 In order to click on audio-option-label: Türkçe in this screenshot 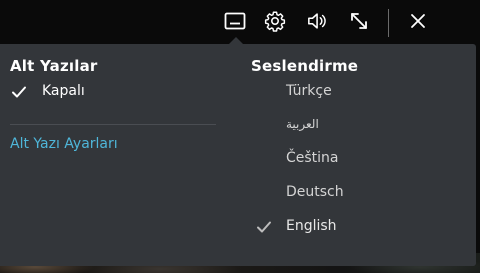, I will do `click(309, 91)`.